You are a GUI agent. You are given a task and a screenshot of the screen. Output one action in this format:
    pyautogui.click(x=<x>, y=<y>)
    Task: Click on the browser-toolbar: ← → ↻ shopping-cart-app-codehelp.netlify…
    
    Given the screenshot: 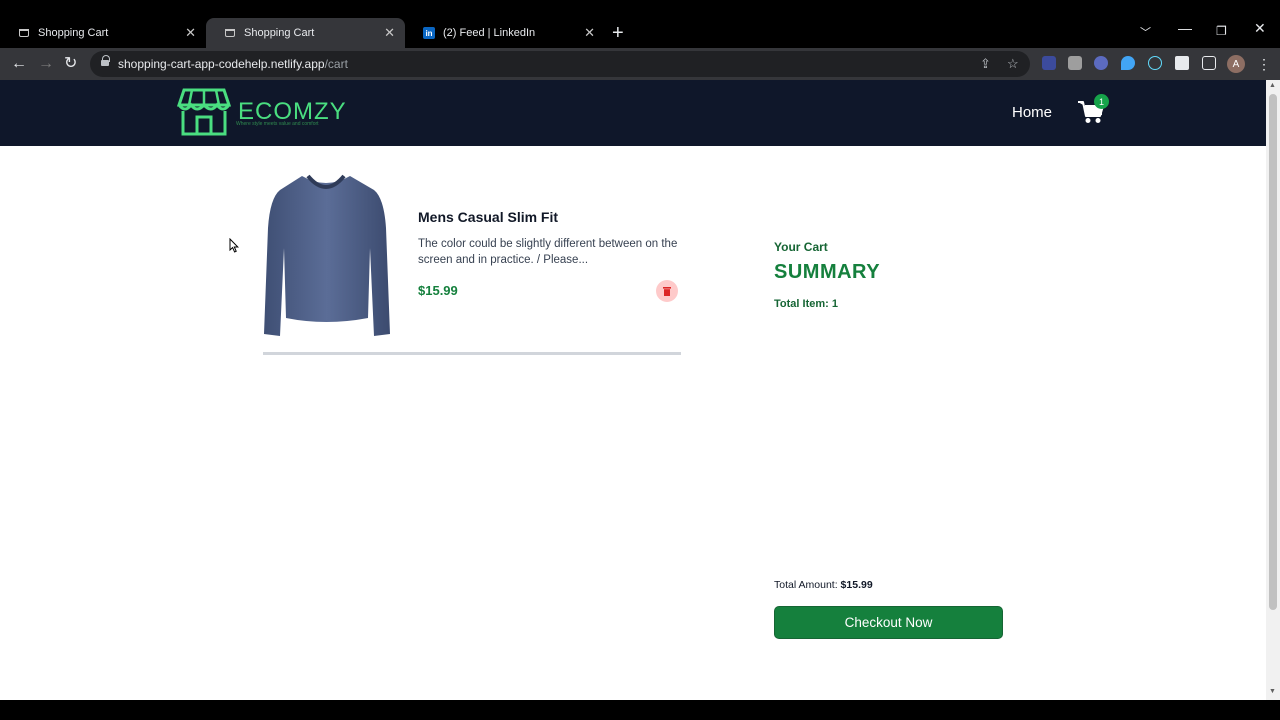 What is the action you would take?
    pyautogui.click(x=640, y=64)
    